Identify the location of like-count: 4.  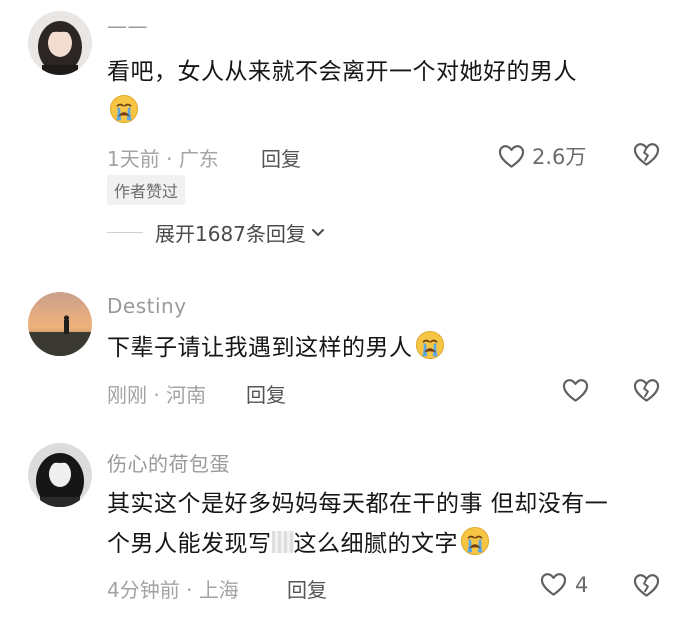
(582, 584).